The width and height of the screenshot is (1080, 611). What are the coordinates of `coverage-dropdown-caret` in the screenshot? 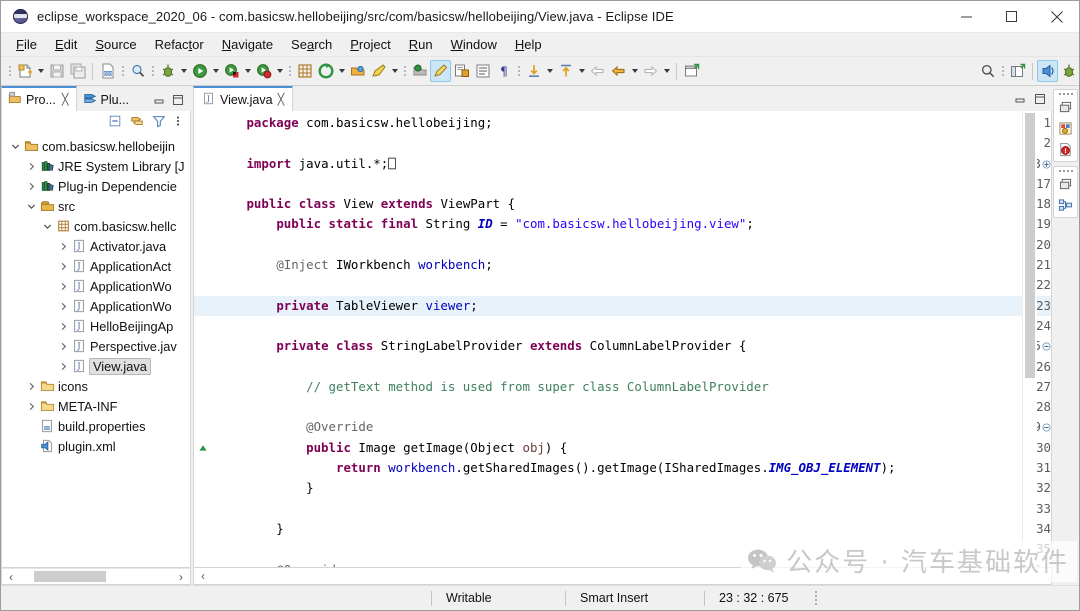 It's located at (279, 71).